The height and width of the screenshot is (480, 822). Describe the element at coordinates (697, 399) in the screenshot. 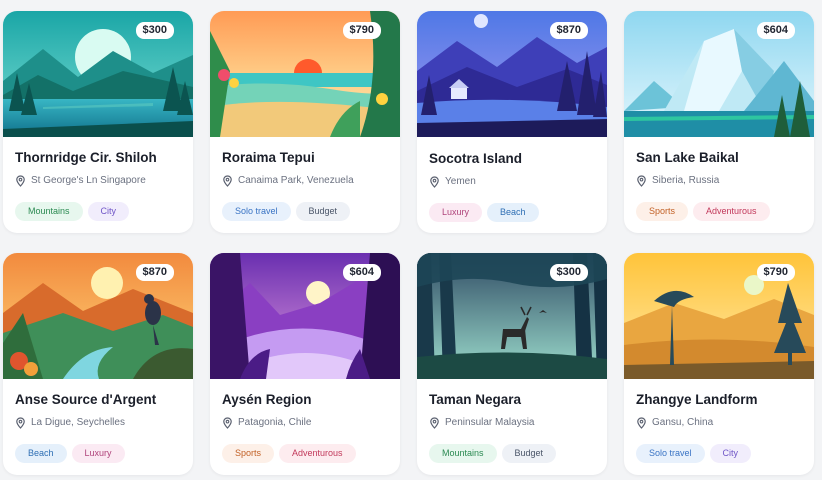

I see `destination-title: Zhangye Landform` at that location.